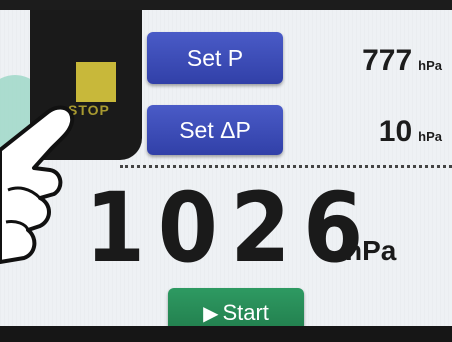 Image resolution: width=452 pixels, height=342 pixels. What do you see at coordinates (215, 130) in the screenshot?
I see `set-delta-p-button: Set ΔP` at bounding box center [215, 130].